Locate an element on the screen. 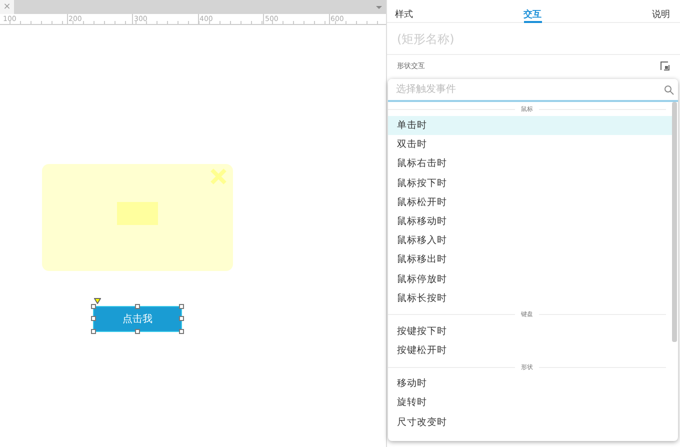 The width and height of the screenshot is (680, 447). inner-rectangle is located at coordinates (137, 213).